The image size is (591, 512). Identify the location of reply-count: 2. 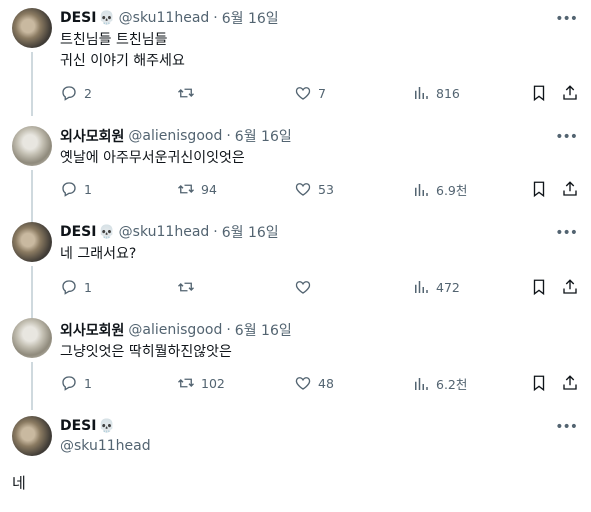
(88, 93).